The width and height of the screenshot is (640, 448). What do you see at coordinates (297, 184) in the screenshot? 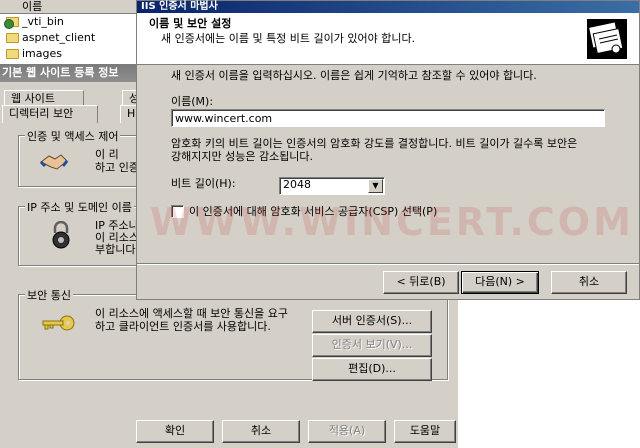
I see `bit-length-value: 2048` at bounding box center [297, 184].